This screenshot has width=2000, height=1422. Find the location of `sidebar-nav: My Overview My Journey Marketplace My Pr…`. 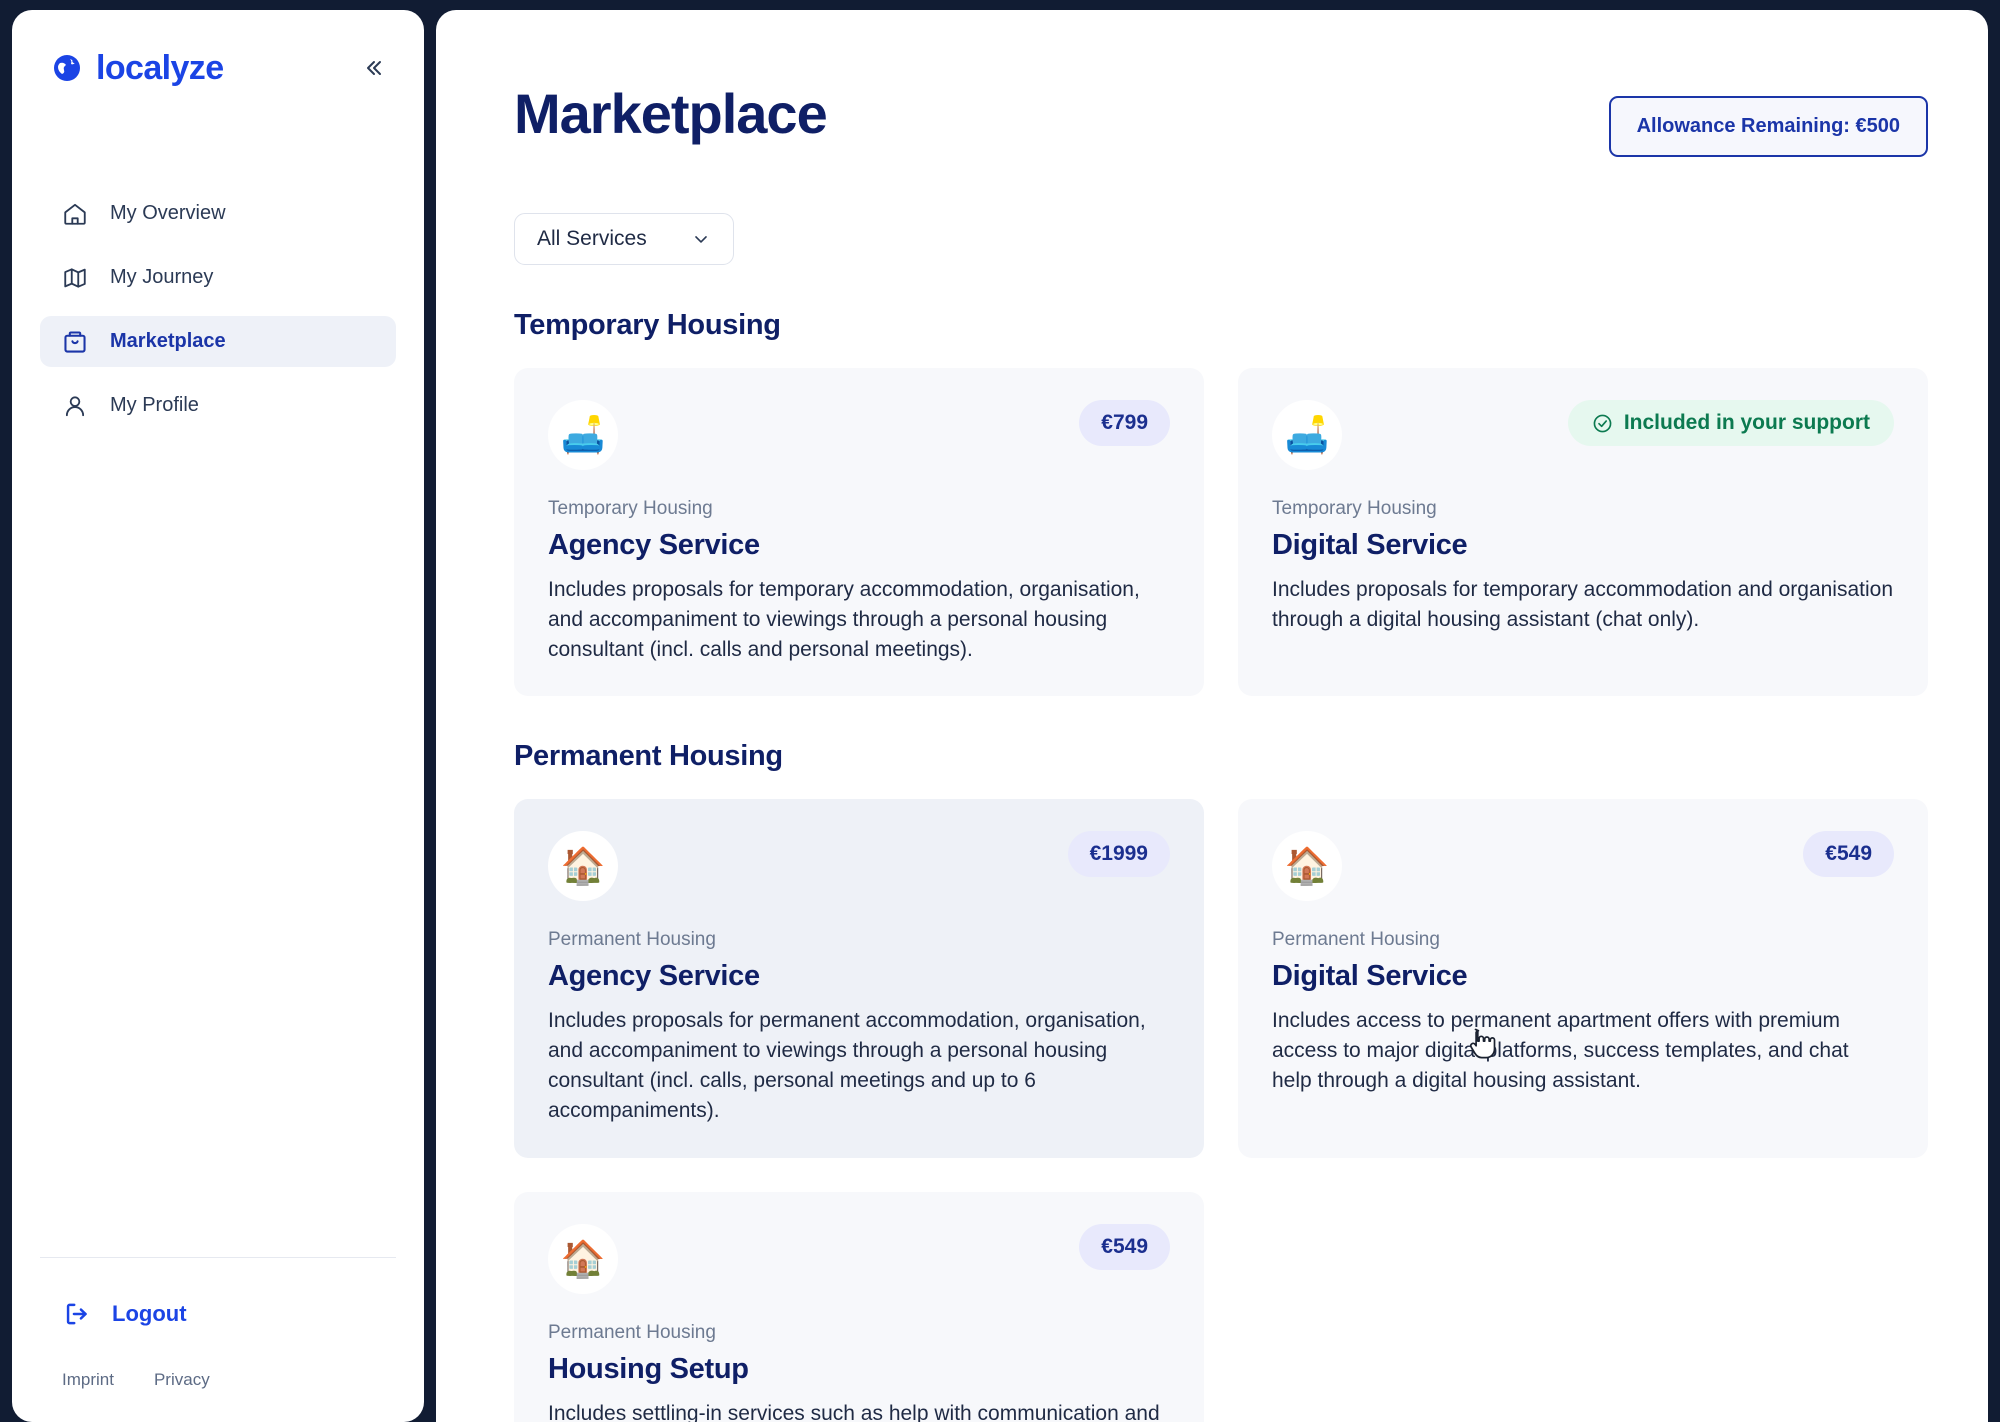

sidebar-nav: My Overview My Journey Marketplace My Pr… is located at coordinates (218, 309).